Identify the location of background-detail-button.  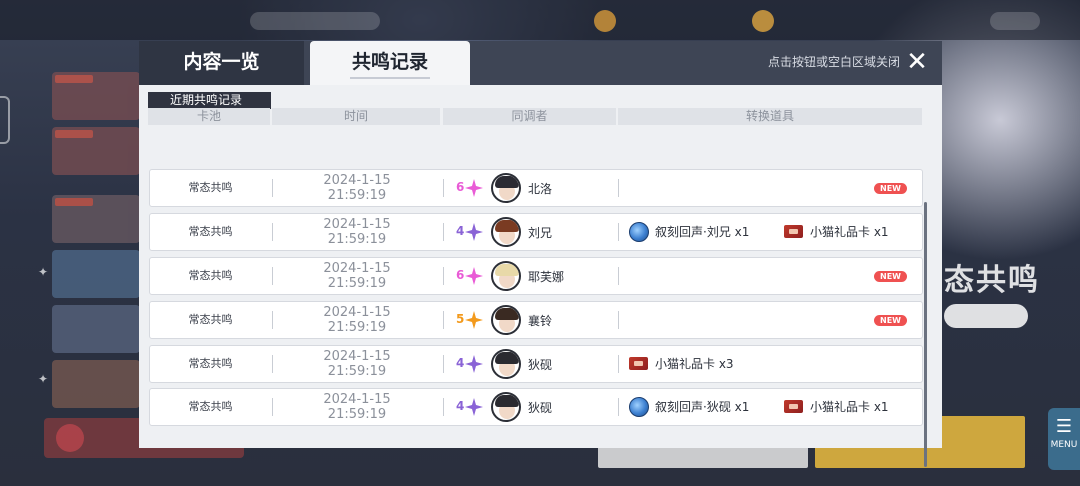
(986, 316).